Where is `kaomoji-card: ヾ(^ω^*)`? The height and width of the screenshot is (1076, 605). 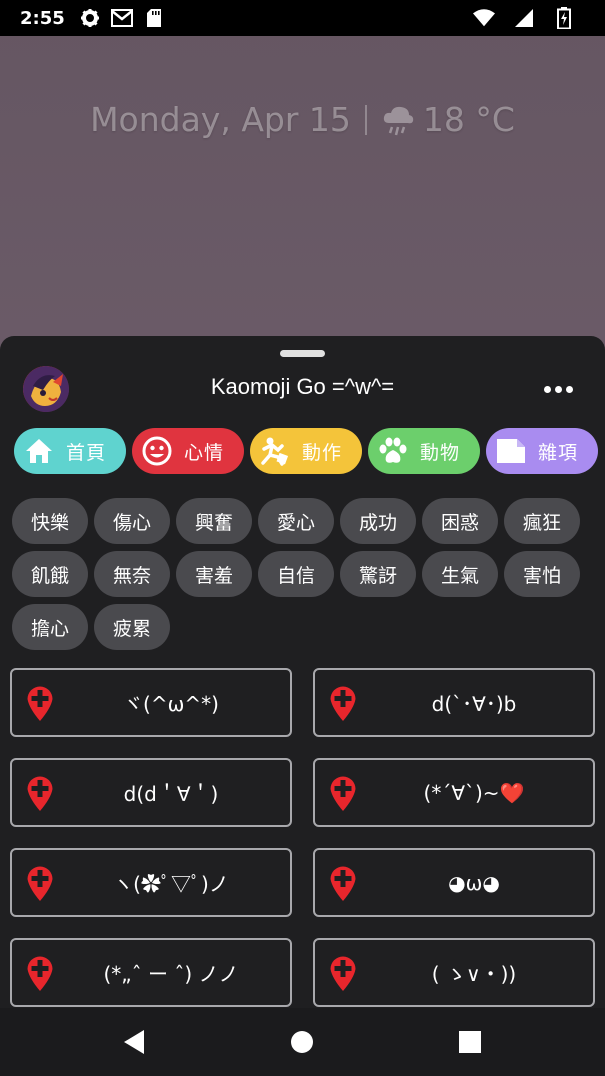 kaomoji-card: ヾ(^ω^*) is located at coordinates (151, 702).